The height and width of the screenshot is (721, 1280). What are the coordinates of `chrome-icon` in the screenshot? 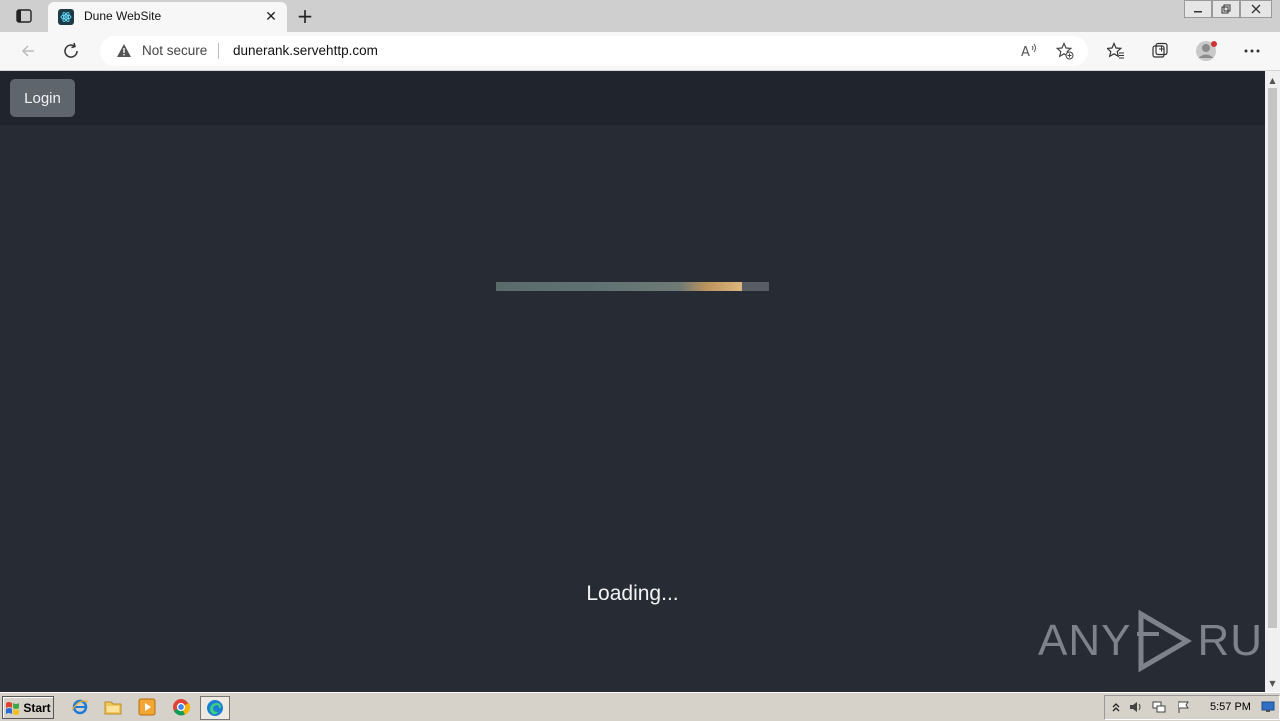 It's located at (181, 707).